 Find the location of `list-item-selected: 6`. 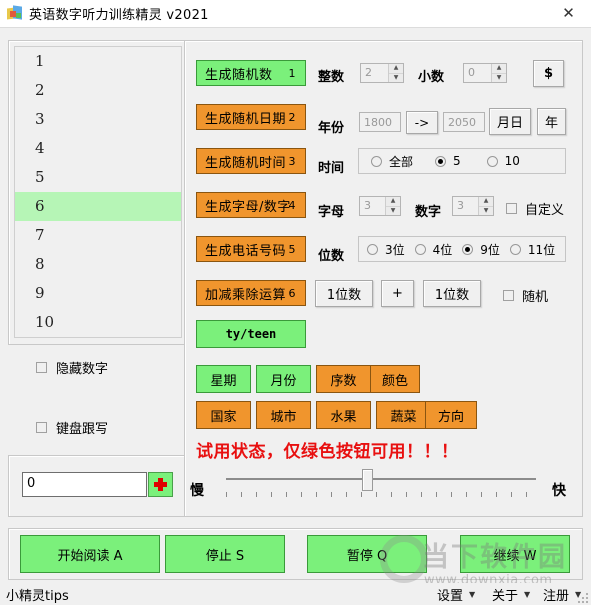

list-item-selected: 6 is located at coordinates (98, 206).